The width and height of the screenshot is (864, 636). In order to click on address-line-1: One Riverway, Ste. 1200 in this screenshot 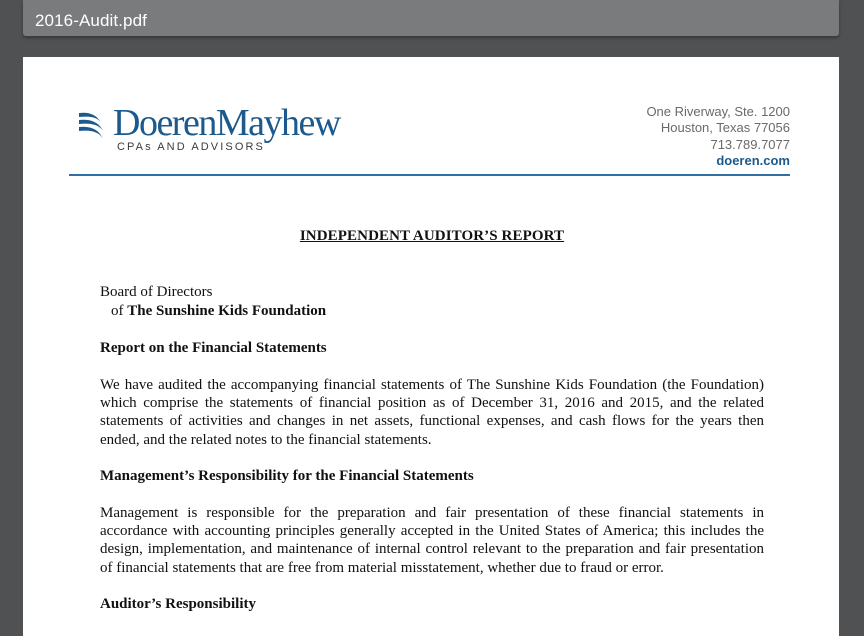, I will do `click(718, 111)`.